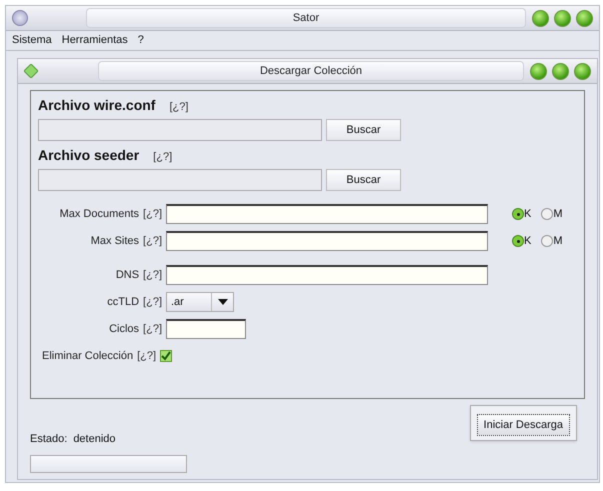 This screenshot has width=603, height=491. Describe the element at coordinates (223, 302) in the screenshot. I see `caret-icon` at that location.